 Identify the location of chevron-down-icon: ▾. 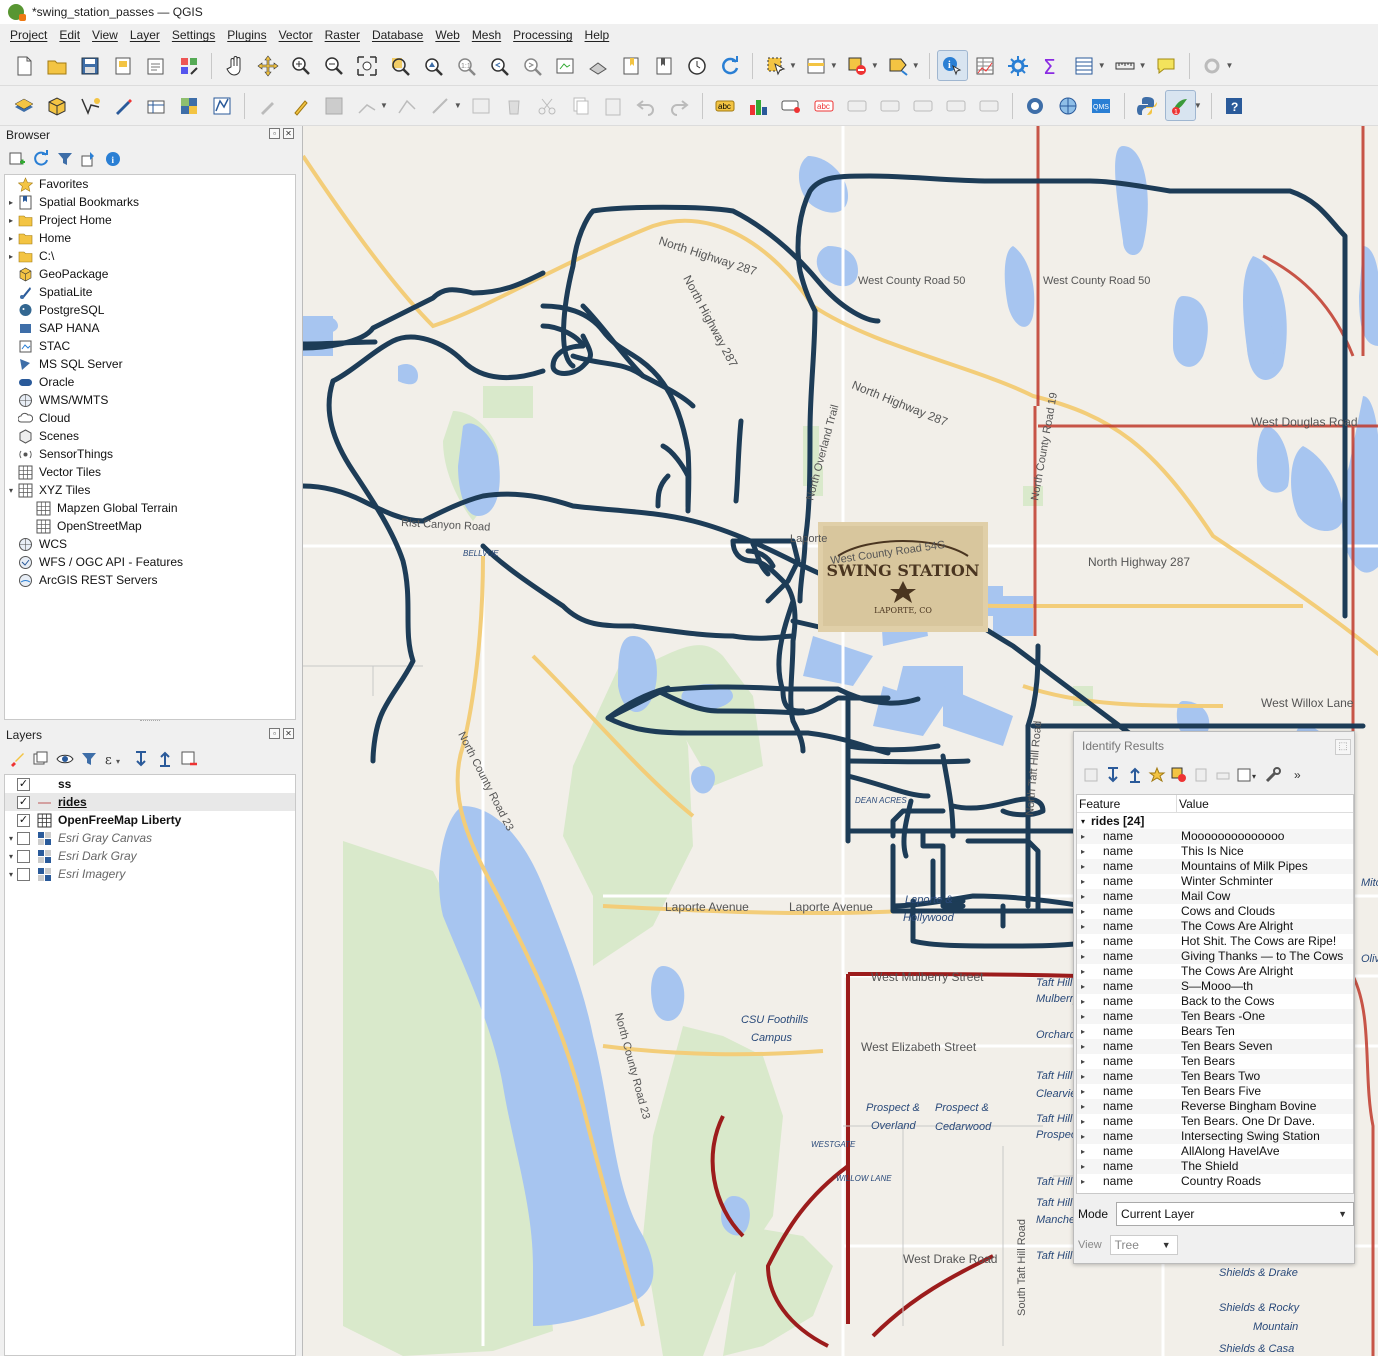
(1083, 821).